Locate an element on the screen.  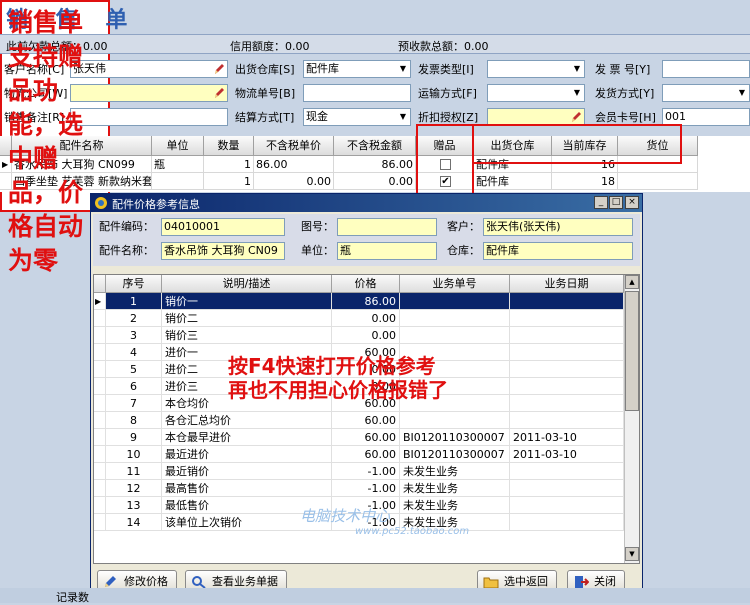
col-header: 业务日期 is located at coordinates (567, 284).